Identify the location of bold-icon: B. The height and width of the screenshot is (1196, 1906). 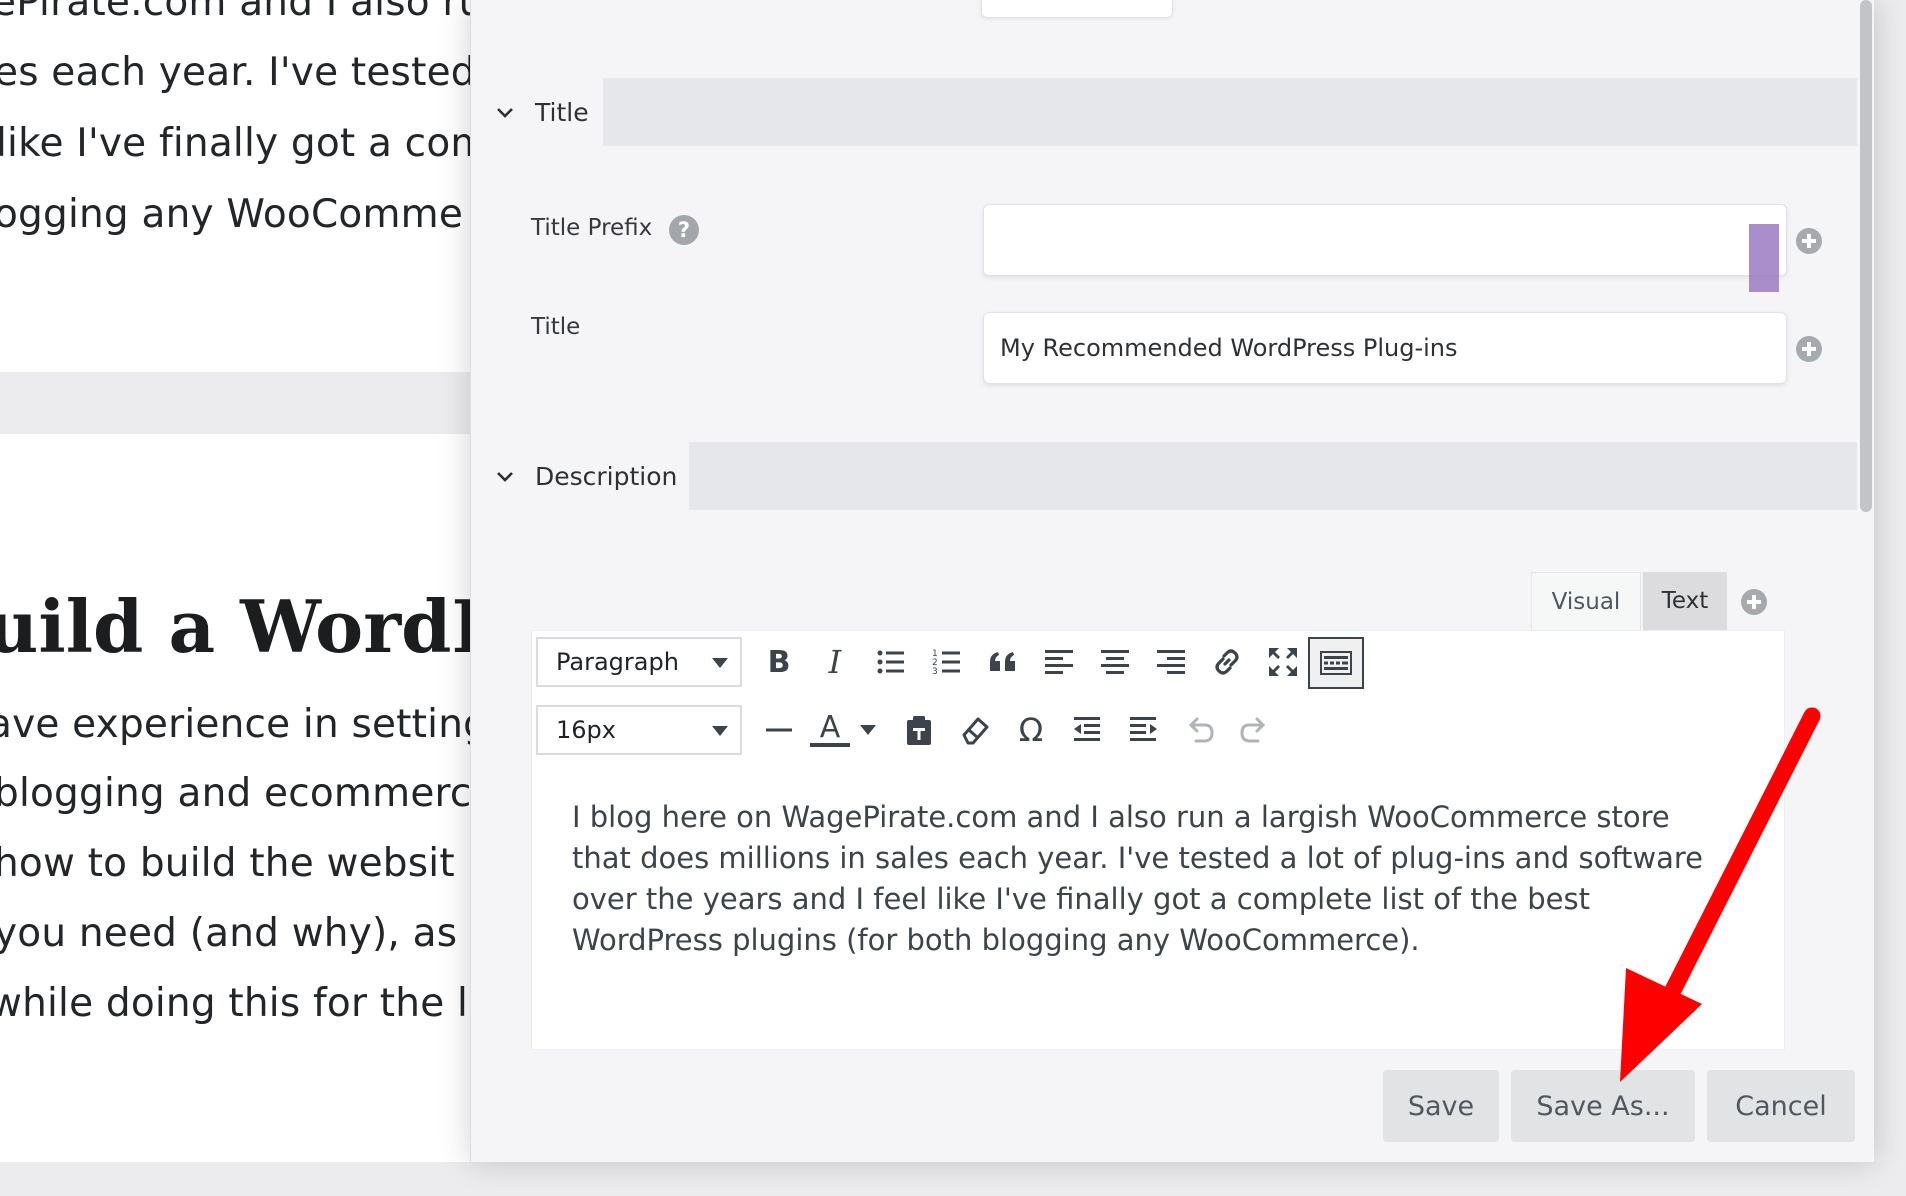
(779, 662).